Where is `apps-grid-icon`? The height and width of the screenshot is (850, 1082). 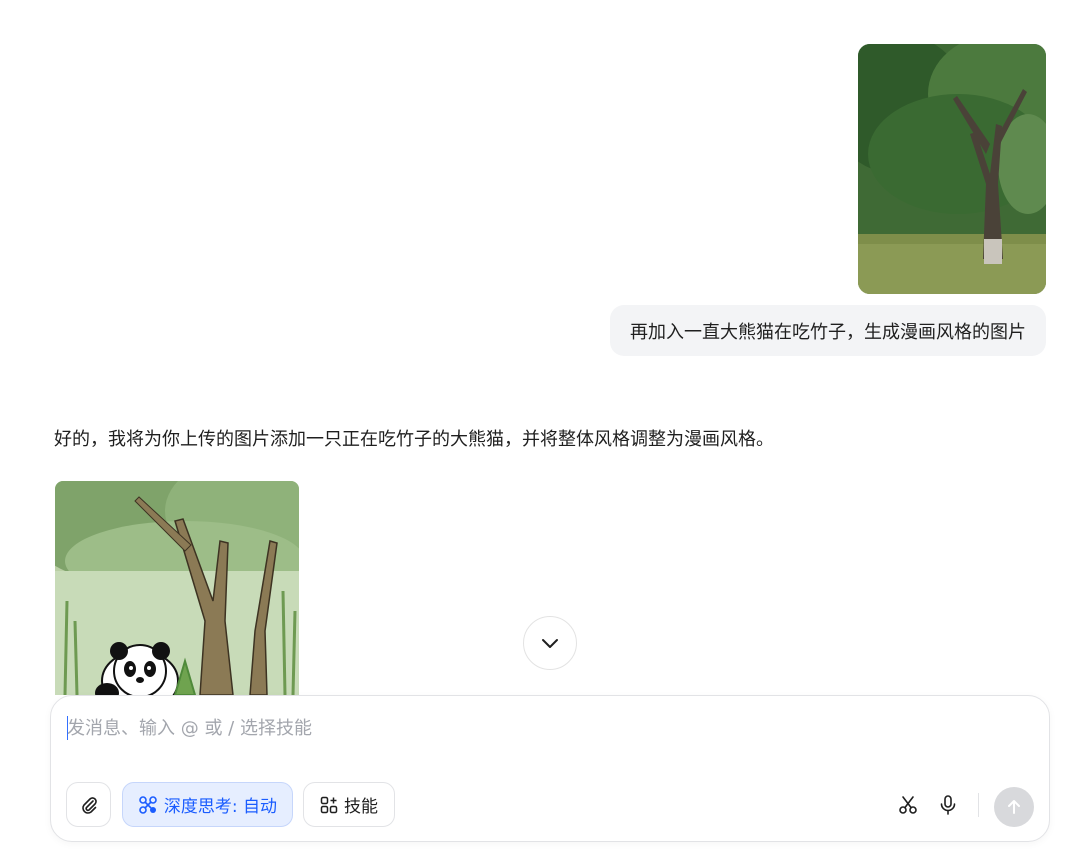 apps-grid-icon is located at coordinates (329, 804).